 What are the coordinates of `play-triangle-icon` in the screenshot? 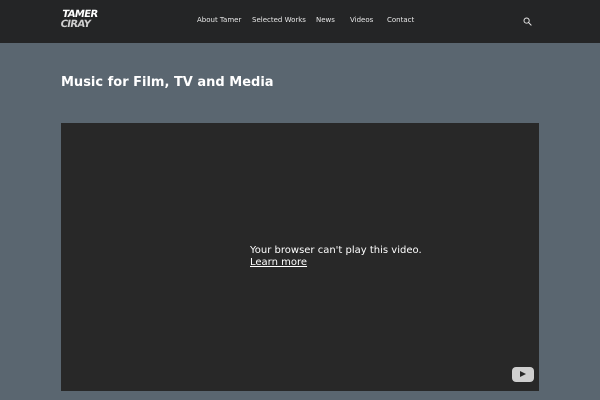 It's located at (523, 374).